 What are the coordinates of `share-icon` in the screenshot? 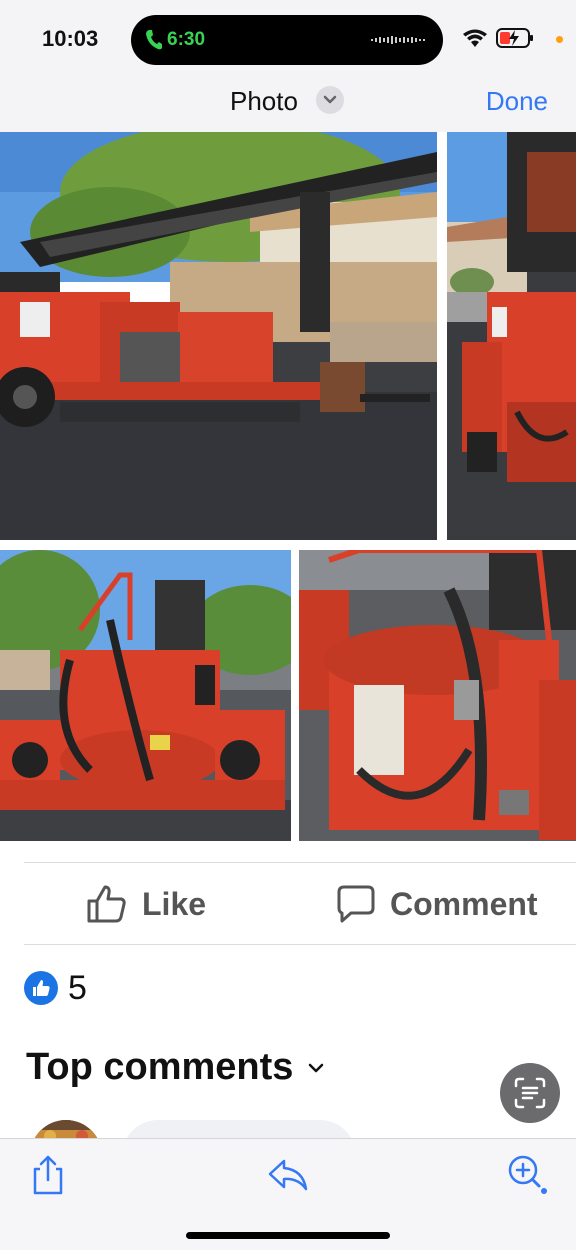 It's located at (48, 1175).